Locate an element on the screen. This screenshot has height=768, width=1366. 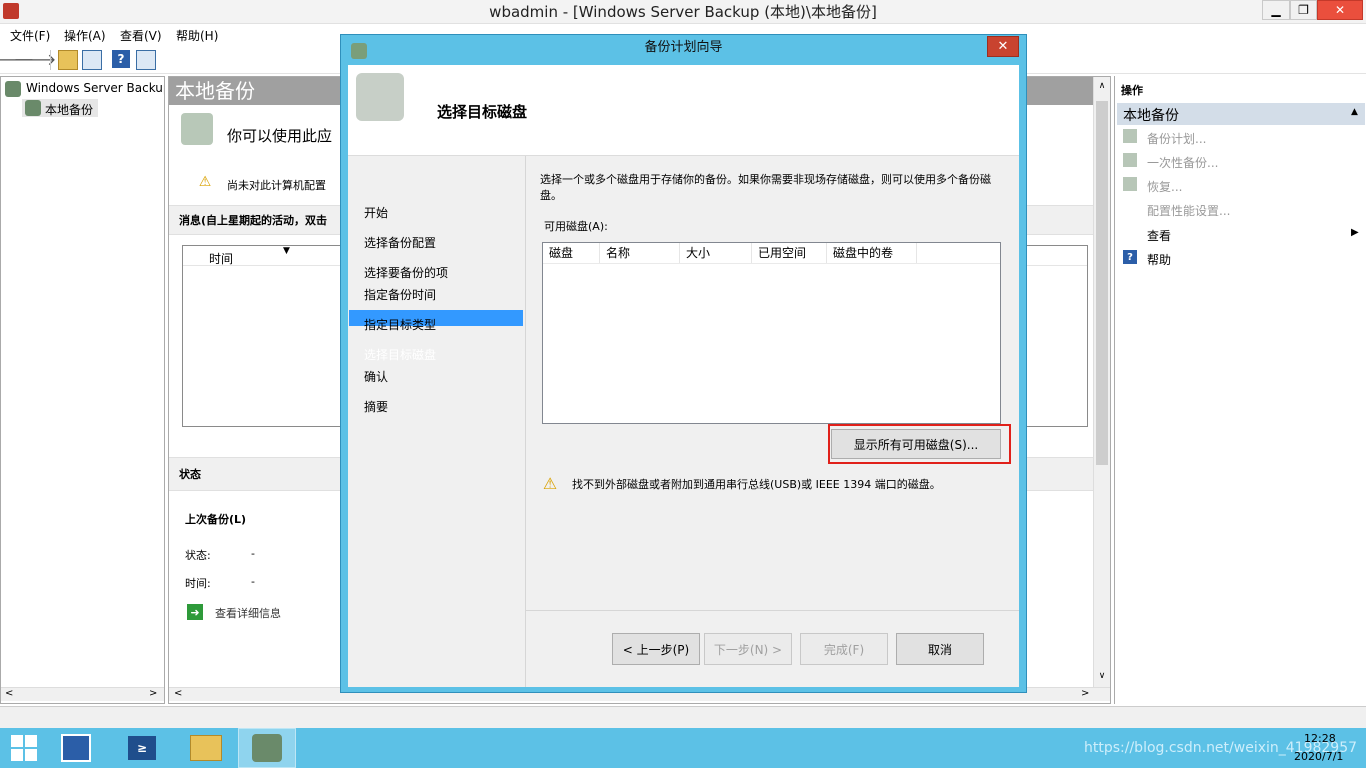
center-warning: 尚未对此计算机配置 is located at coordinates (276, 185).